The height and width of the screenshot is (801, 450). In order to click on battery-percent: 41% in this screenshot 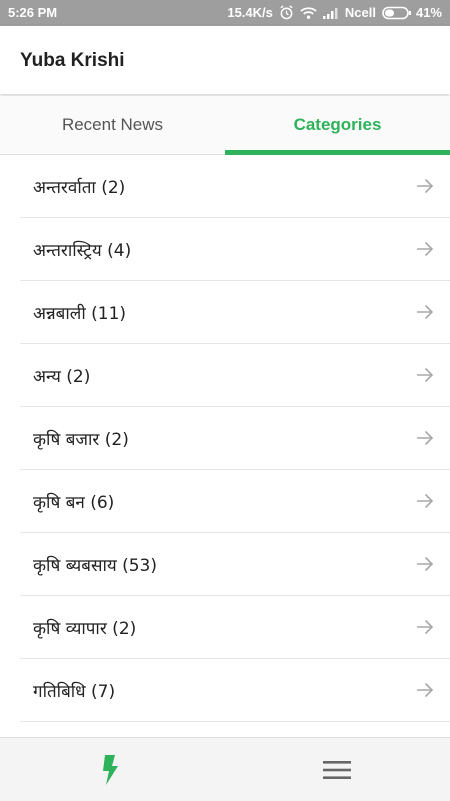, I will do `click(428, 12)`.